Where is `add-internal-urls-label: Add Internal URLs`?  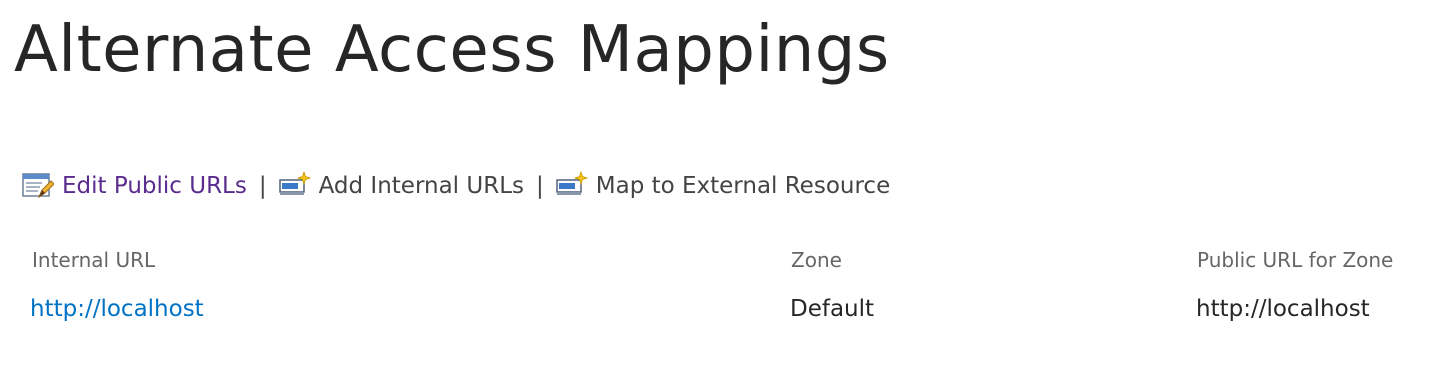 add-internal-urls-label: Add Internal URLs is located at coordinates (421, 186).